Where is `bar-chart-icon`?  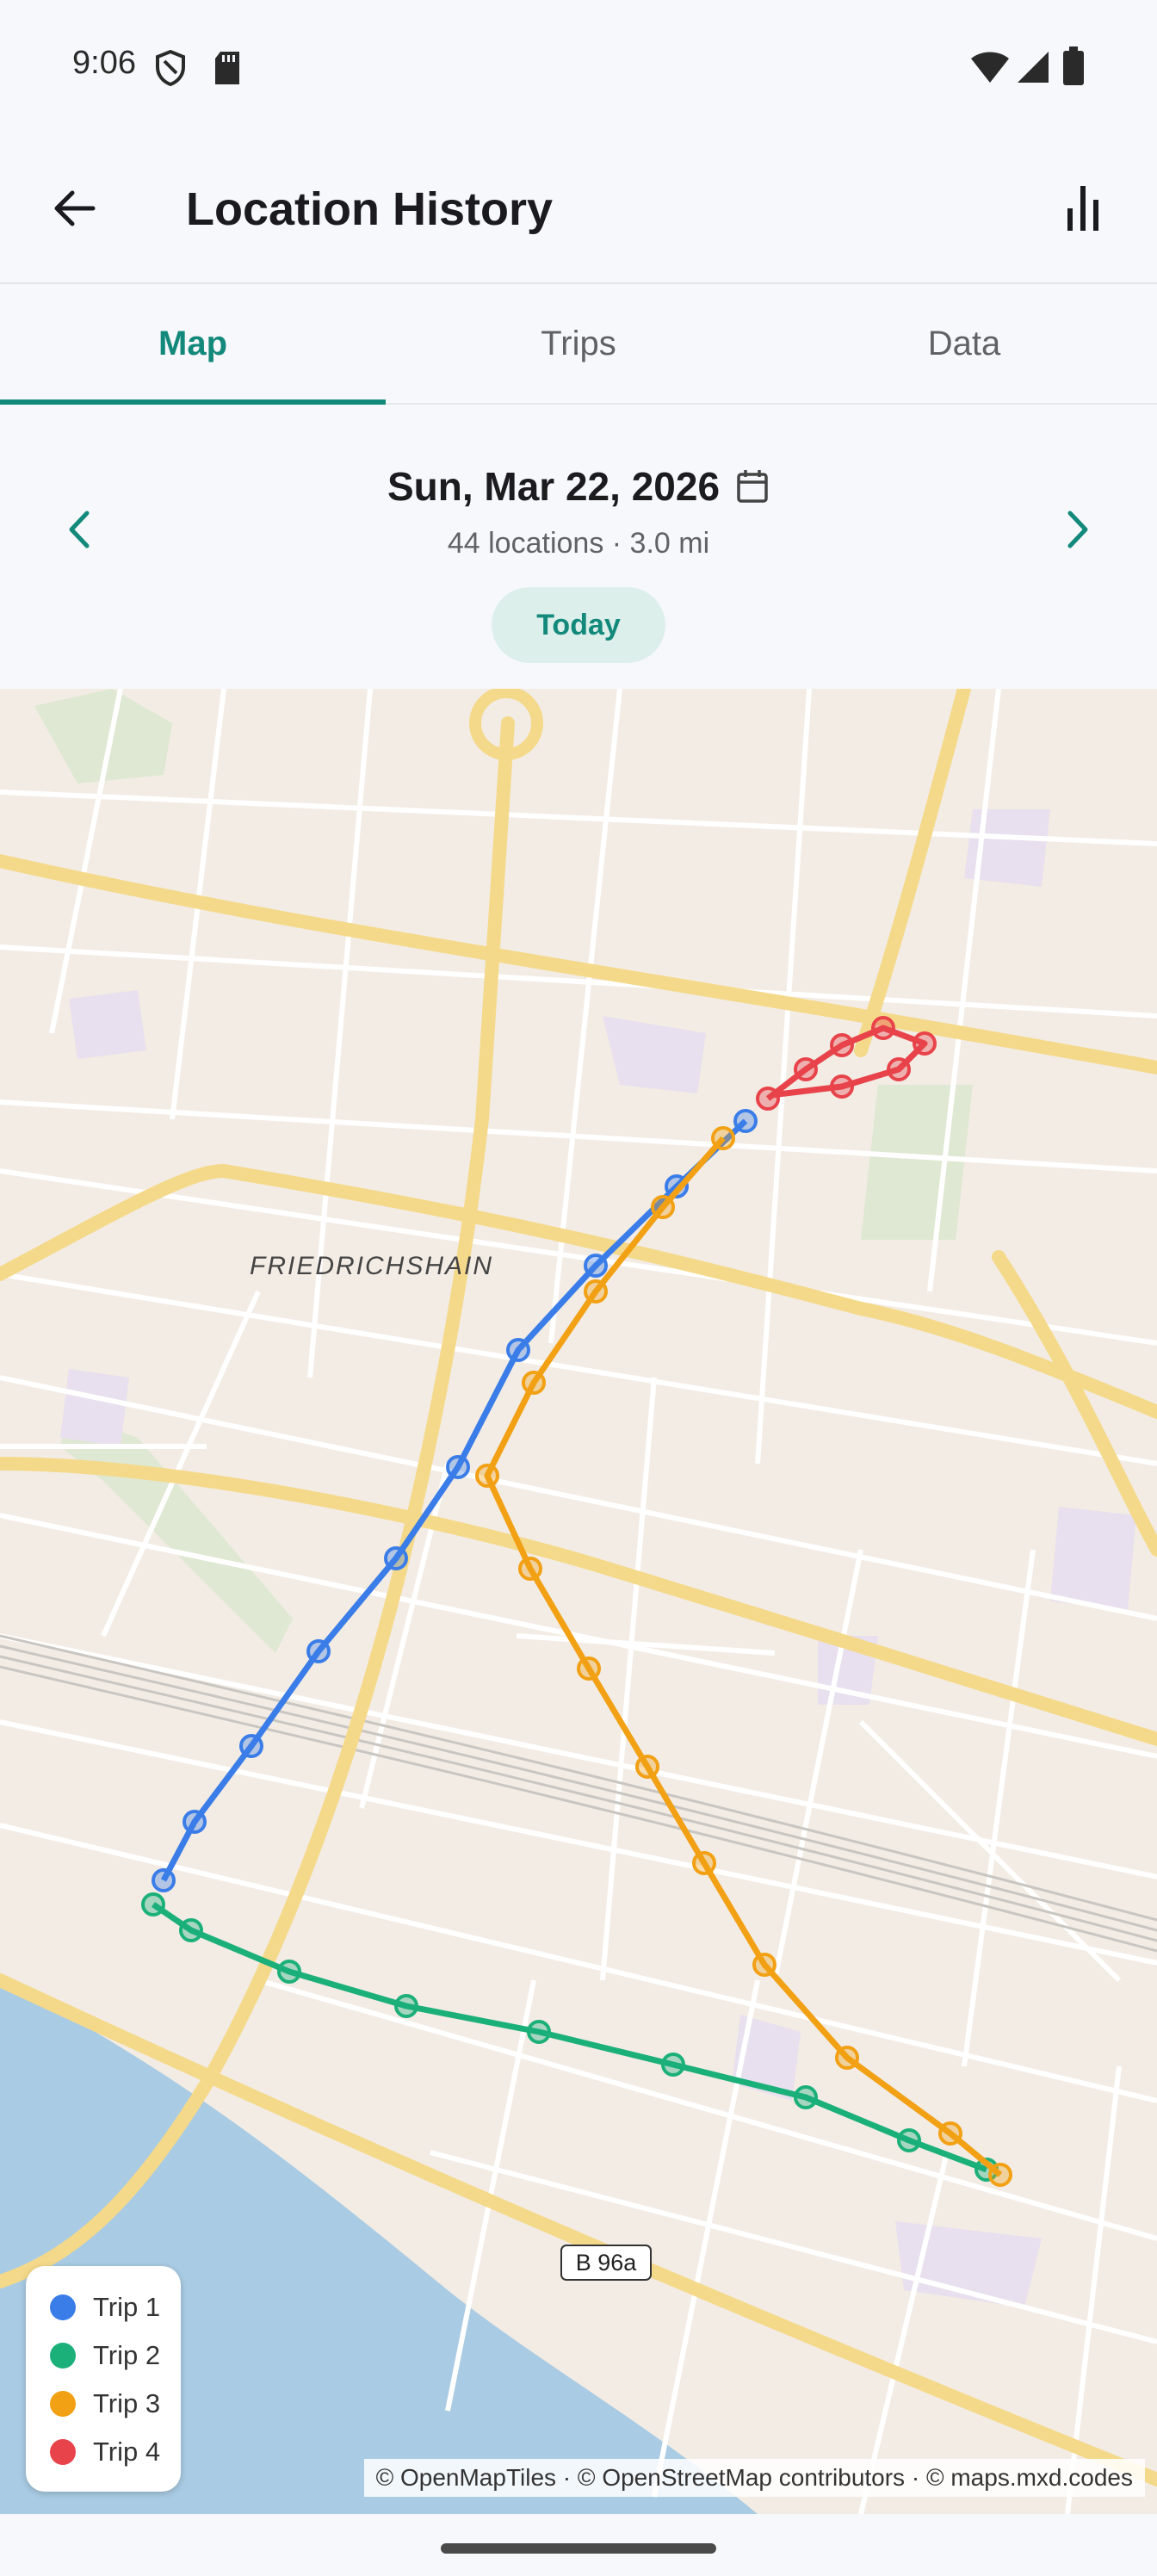 bar-chart-icon is located at coordinates (1082, 208).